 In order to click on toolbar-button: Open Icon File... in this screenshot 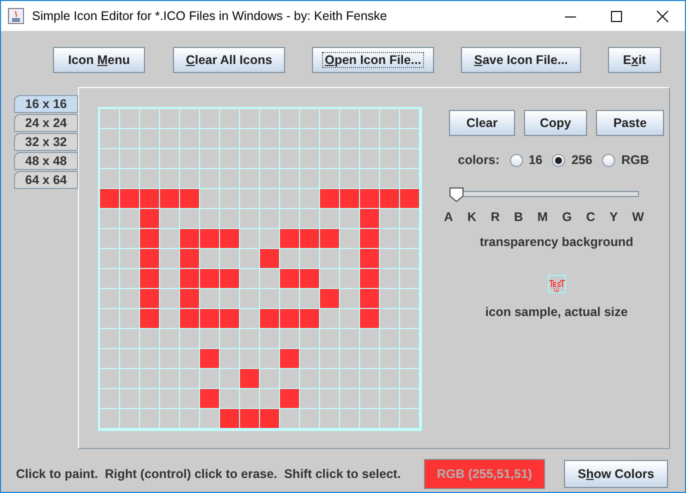, I will do `click(373, 60)`.